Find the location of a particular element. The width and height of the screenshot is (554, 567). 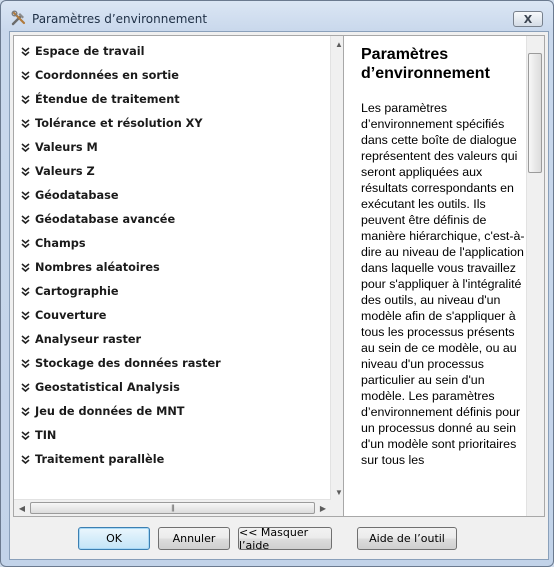

tree-item-label: Stockage des données raster is located at coordinates (128, 363).